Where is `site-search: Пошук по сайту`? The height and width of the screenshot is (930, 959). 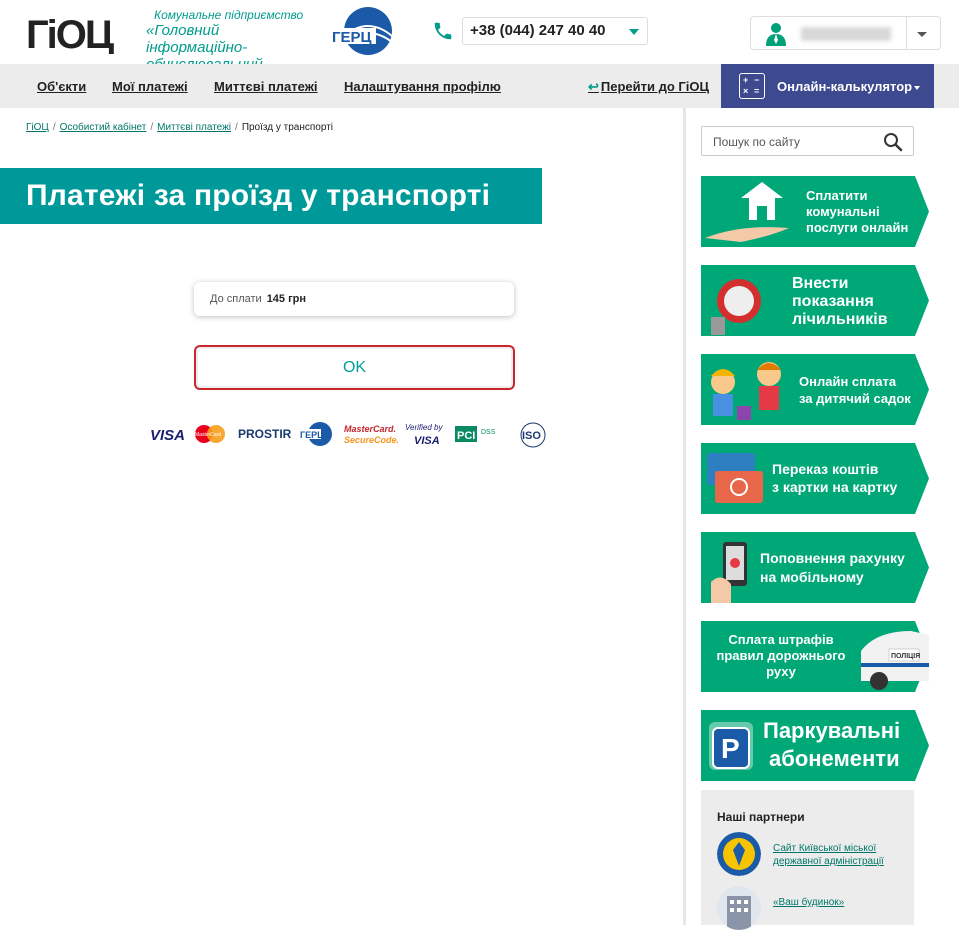
site-search: Пошук по сайту is located at coordinates (807, 141).